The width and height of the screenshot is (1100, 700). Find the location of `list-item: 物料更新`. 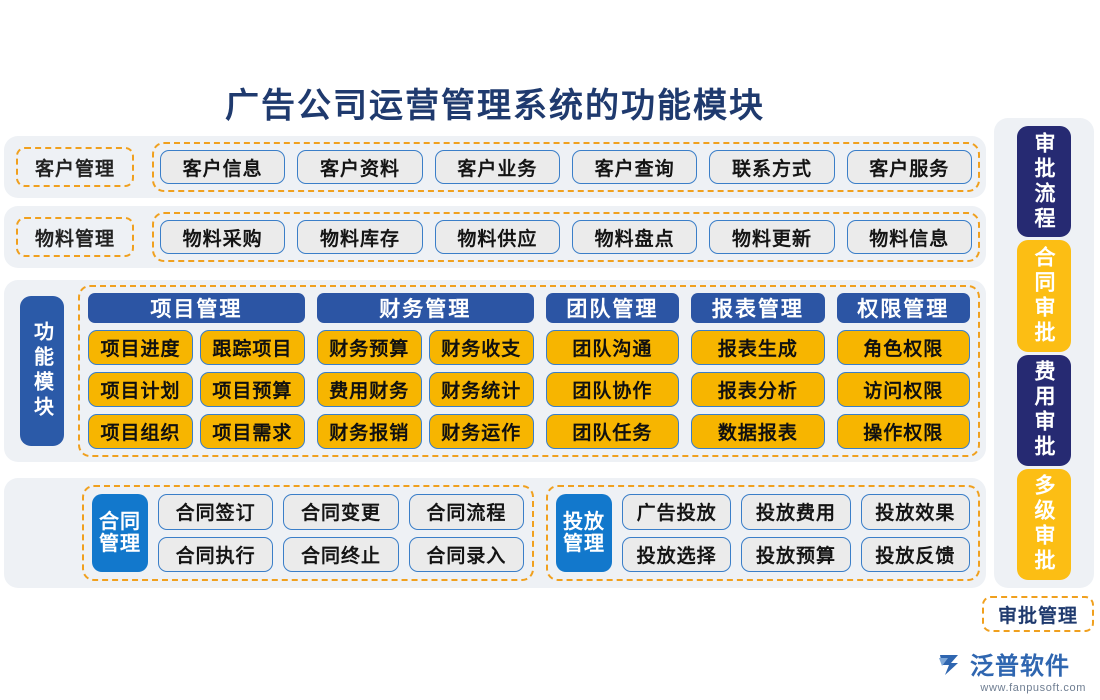

list-item: 物料更新 is located at coordinates (772, 237).